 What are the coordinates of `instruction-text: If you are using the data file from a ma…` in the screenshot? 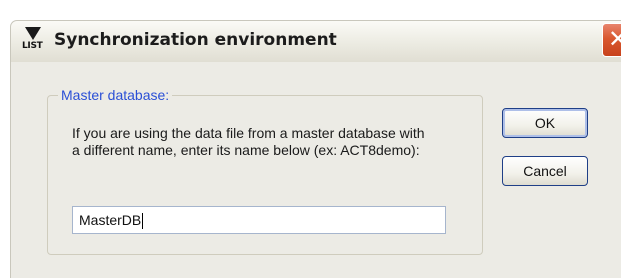 It's located at (248, 141).